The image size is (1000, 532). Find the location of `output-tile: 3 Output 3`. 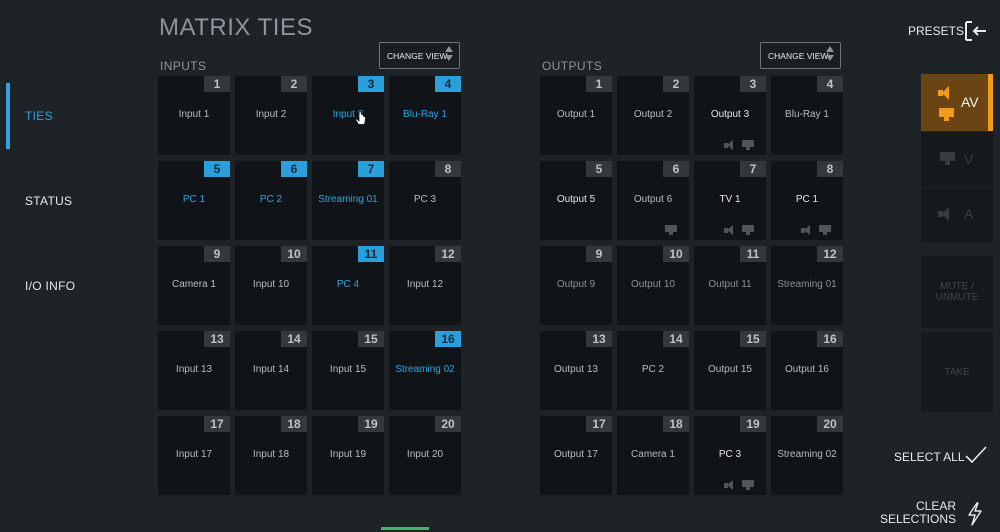

output-tile: 3 Output 3 is located at coordinates (730, 115).